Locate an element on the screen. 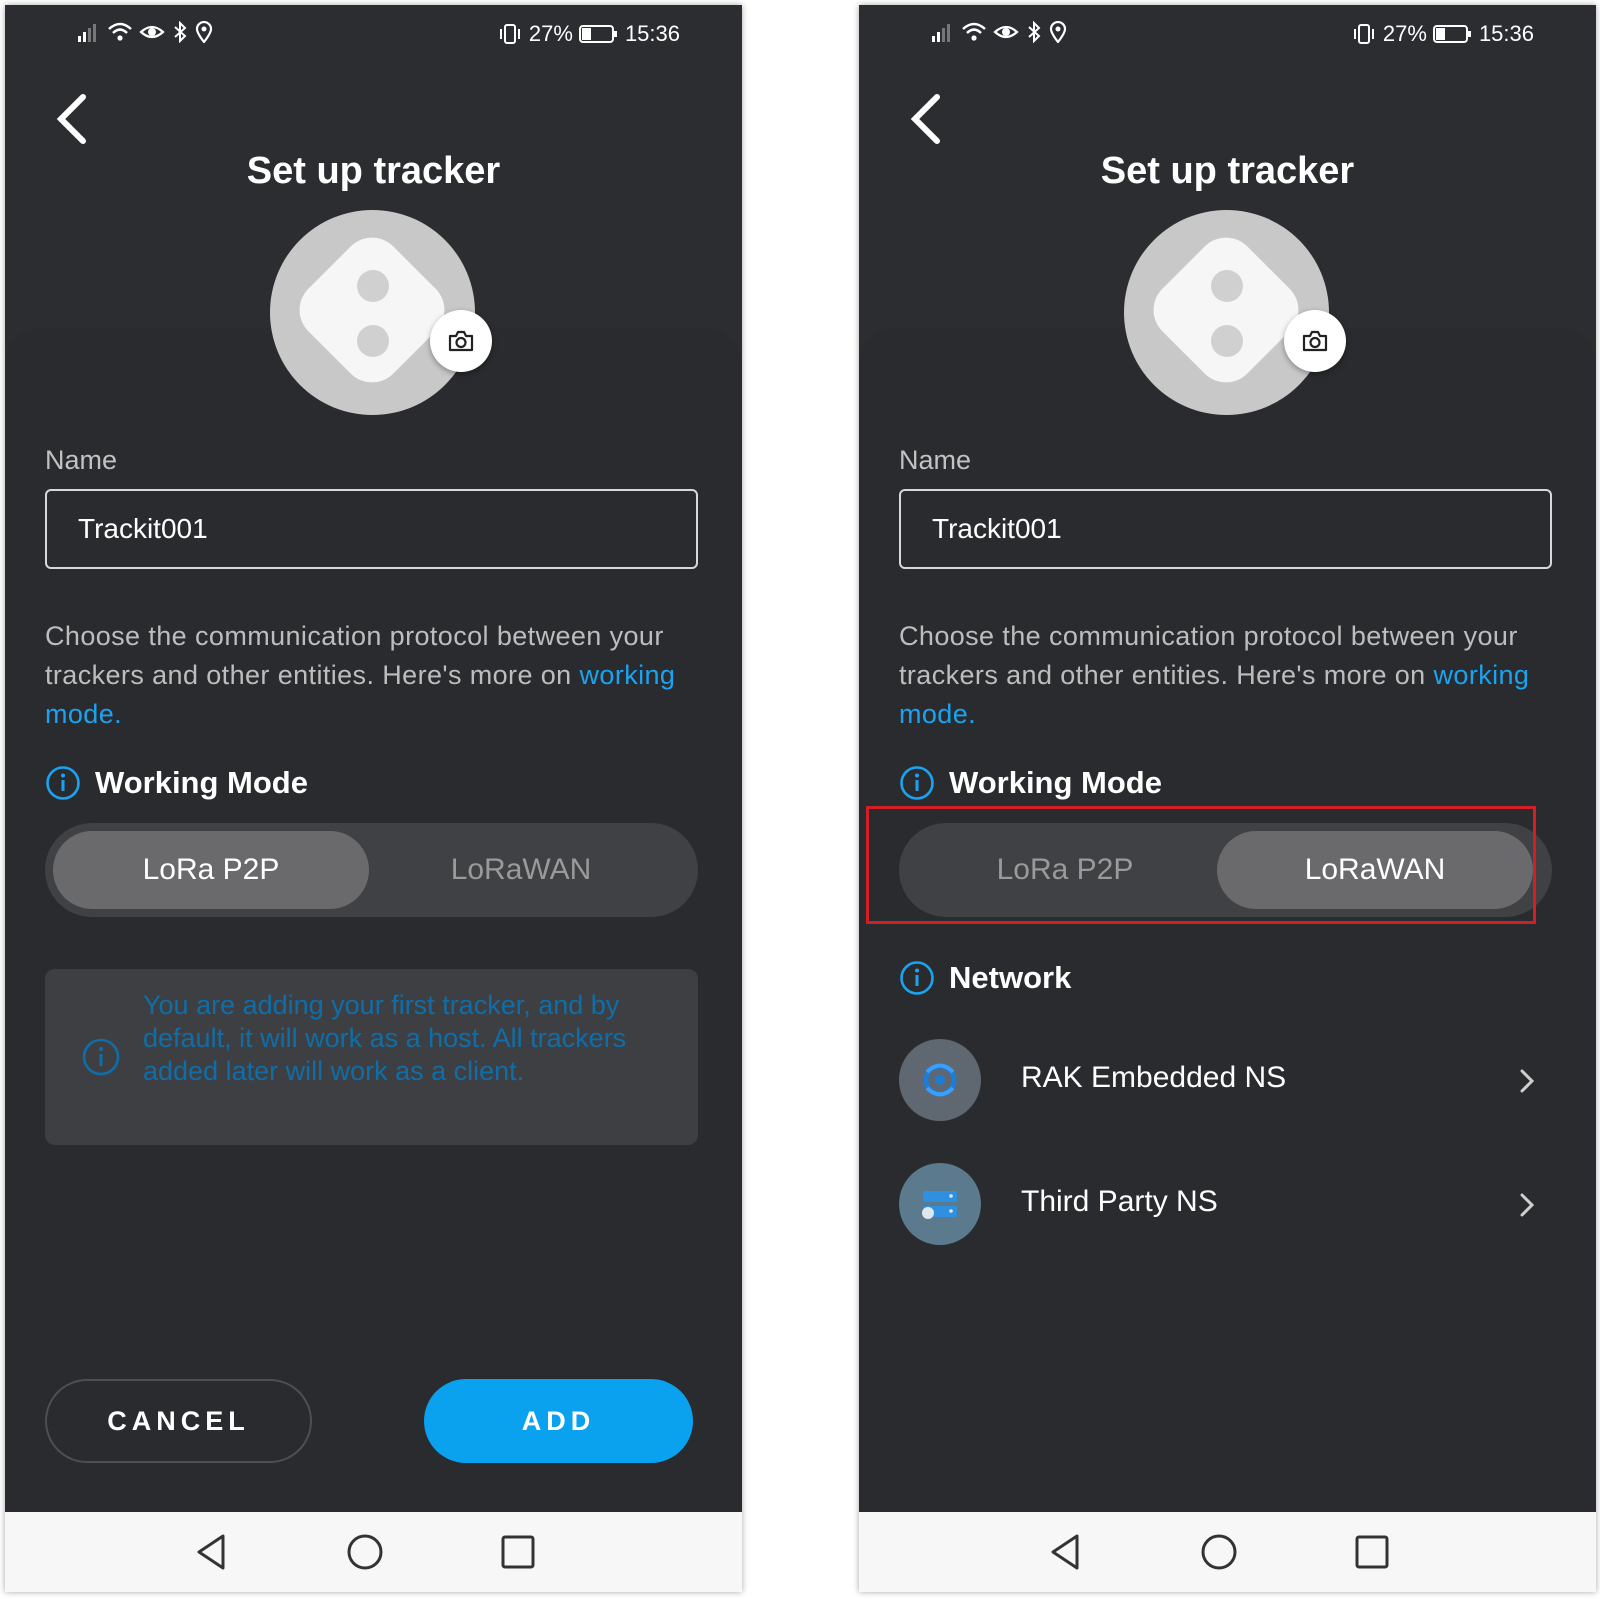 The image size is (1600, 1599). network-heading: Network is located at coordinates (985, 978).